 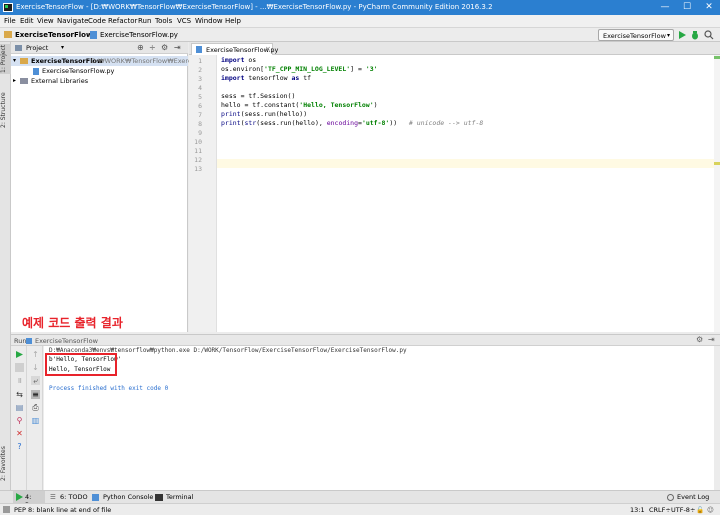 What do you see at coordinates (636, 35) in the screenshot?
I see `run-configuration-select: ExerciseTensorFlow ▾` at bounding box center [636, 35].